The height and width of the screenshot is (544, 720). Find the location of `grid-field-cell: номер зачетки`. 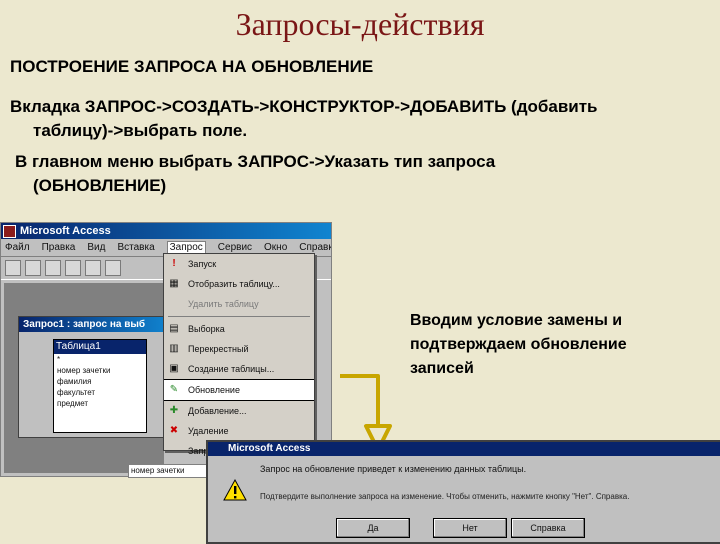

grid-field-cell: номер зачетки is located at coordinates (169, 471).